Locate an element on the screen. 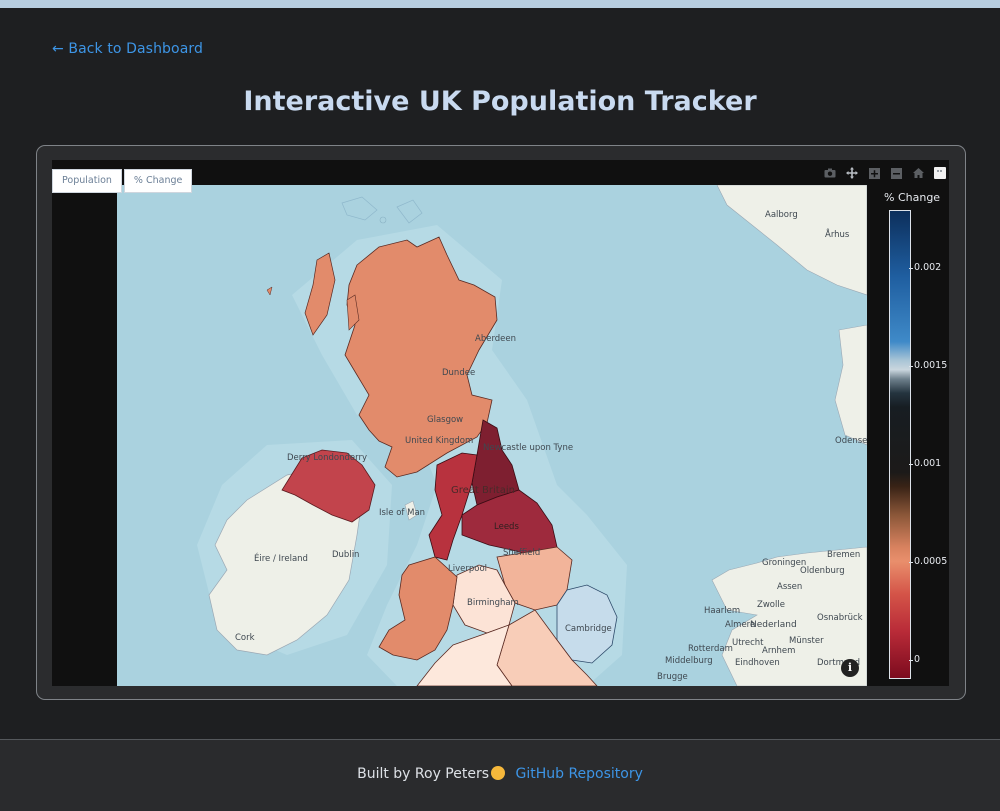  label-dundee: Dundee is located at coordinates (458, 373).